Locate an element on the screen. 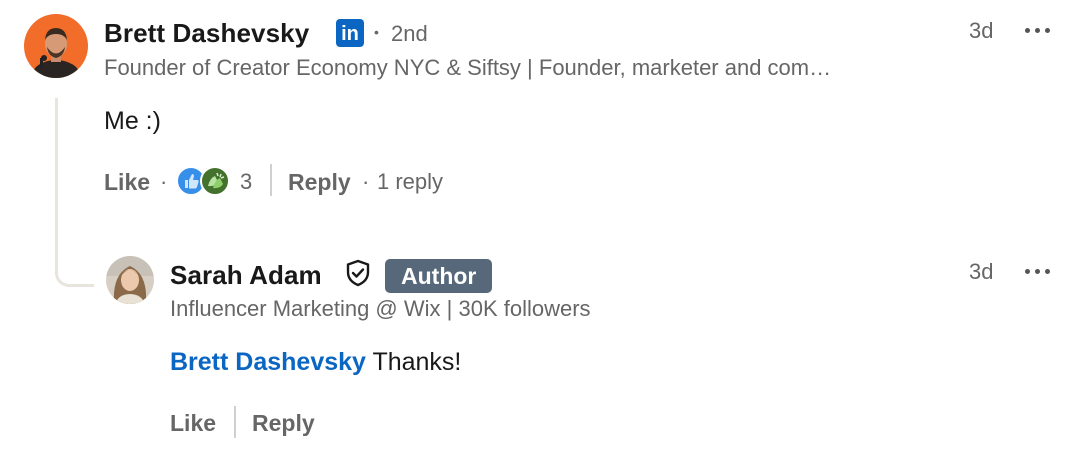  celebrate-reaction-icon is located at coordinates (215, 181).